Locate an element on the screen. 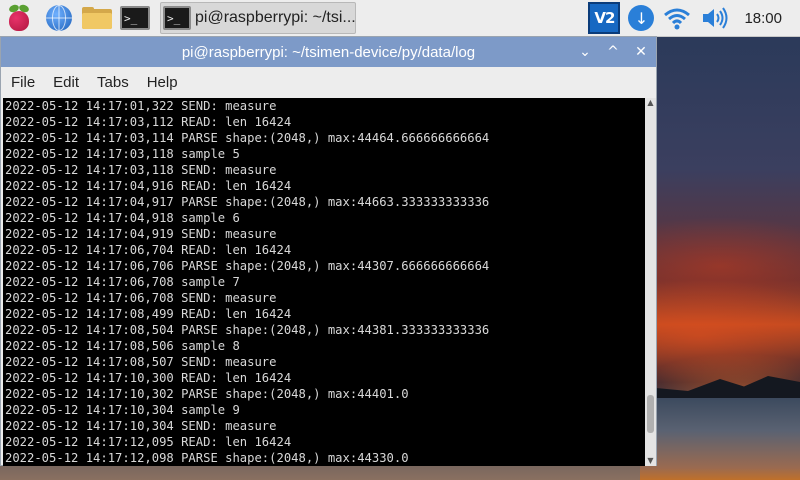 This screenshot has width=800, height=480. web-browser-icon is located at coordinates (59, 18).